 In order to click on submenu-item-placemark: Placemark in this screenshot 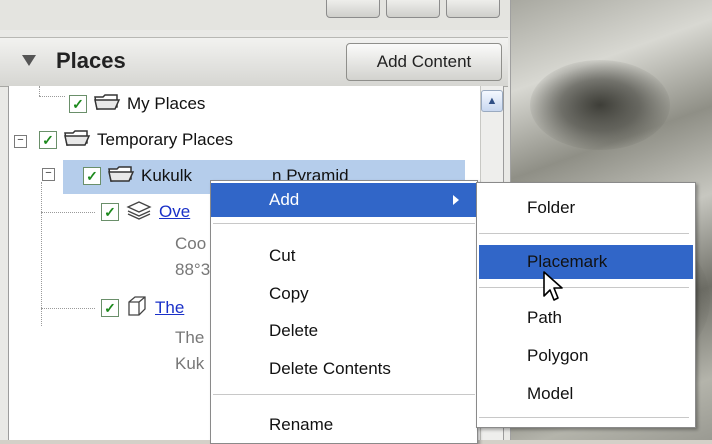, I will do `click(586, 262)`.